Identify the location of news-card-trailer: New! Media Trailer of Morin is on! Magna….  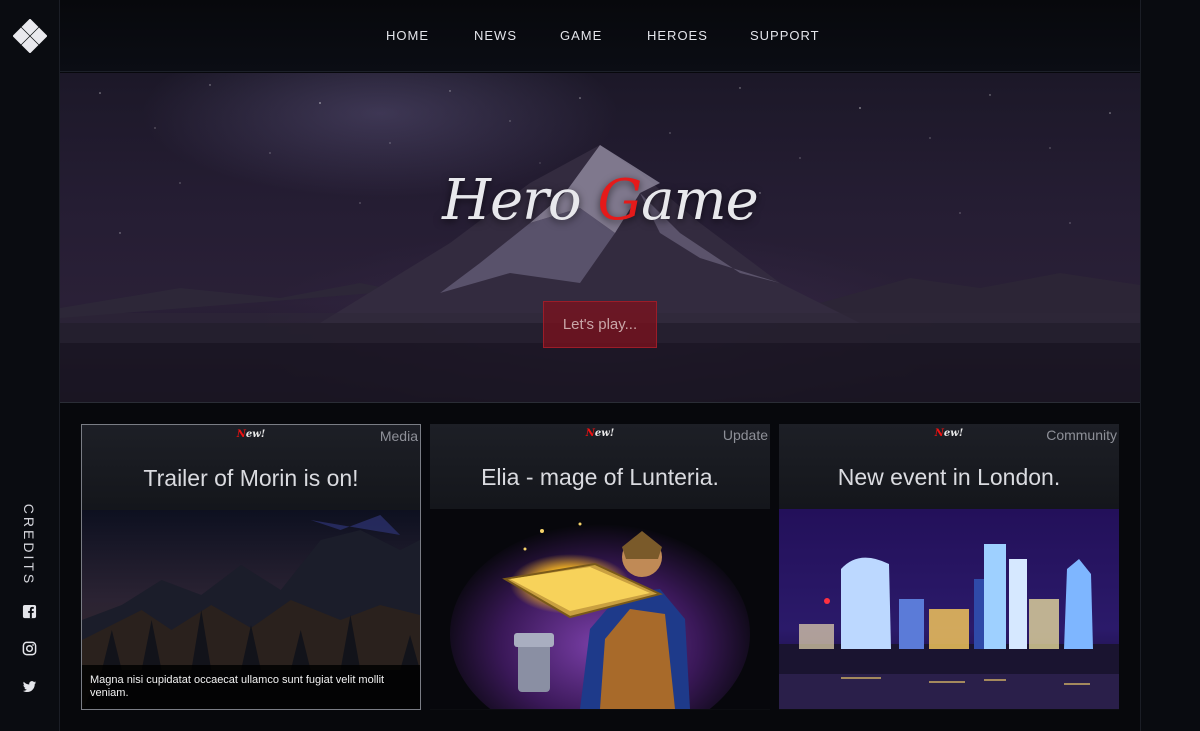
(251, 567).